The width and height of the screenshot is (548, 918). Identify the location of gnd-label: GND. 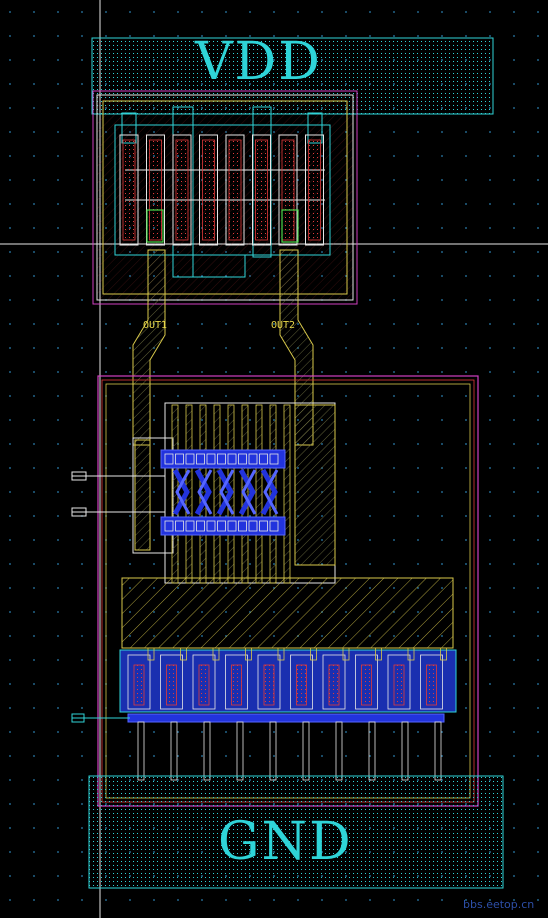
(285, 842).